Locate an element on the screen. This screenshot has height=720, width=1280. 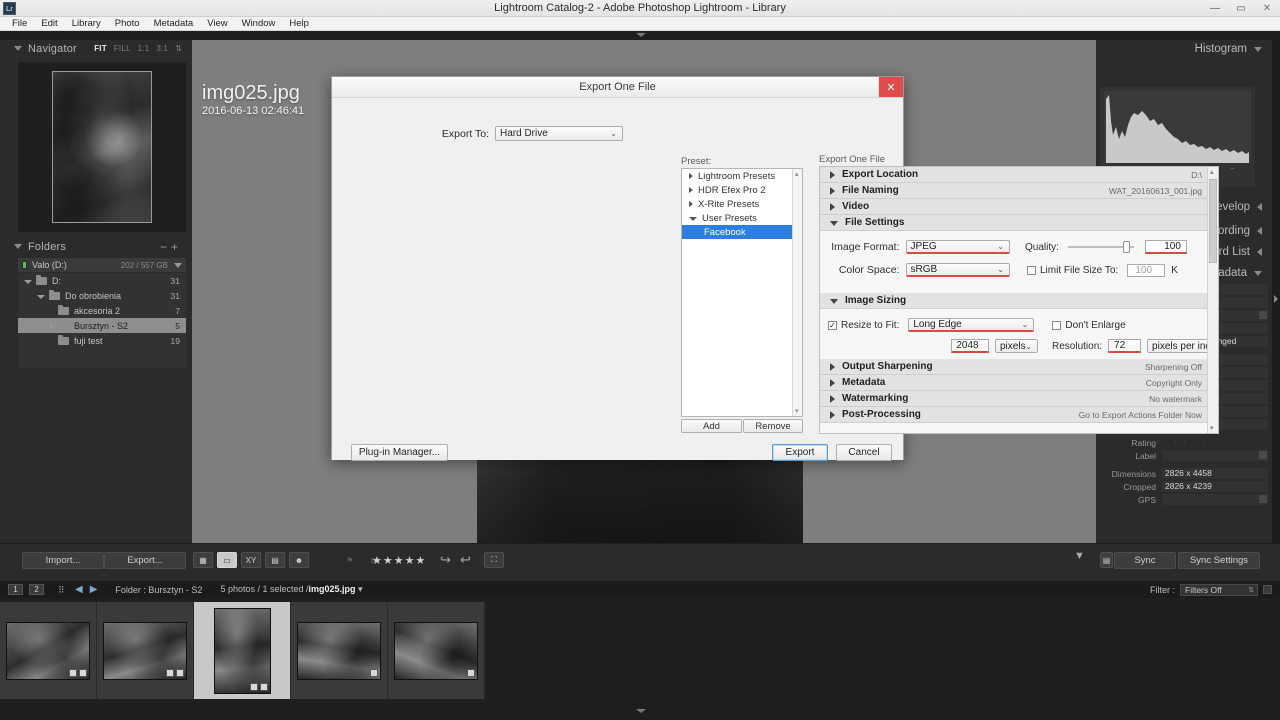
screen-2-button: 2 is located at coordinates (36, 589).